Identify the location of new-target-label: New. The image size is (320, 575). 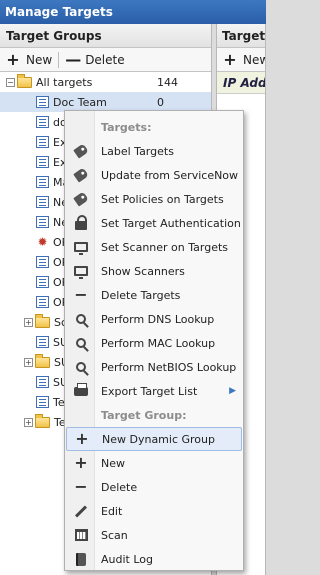
(254, 59).